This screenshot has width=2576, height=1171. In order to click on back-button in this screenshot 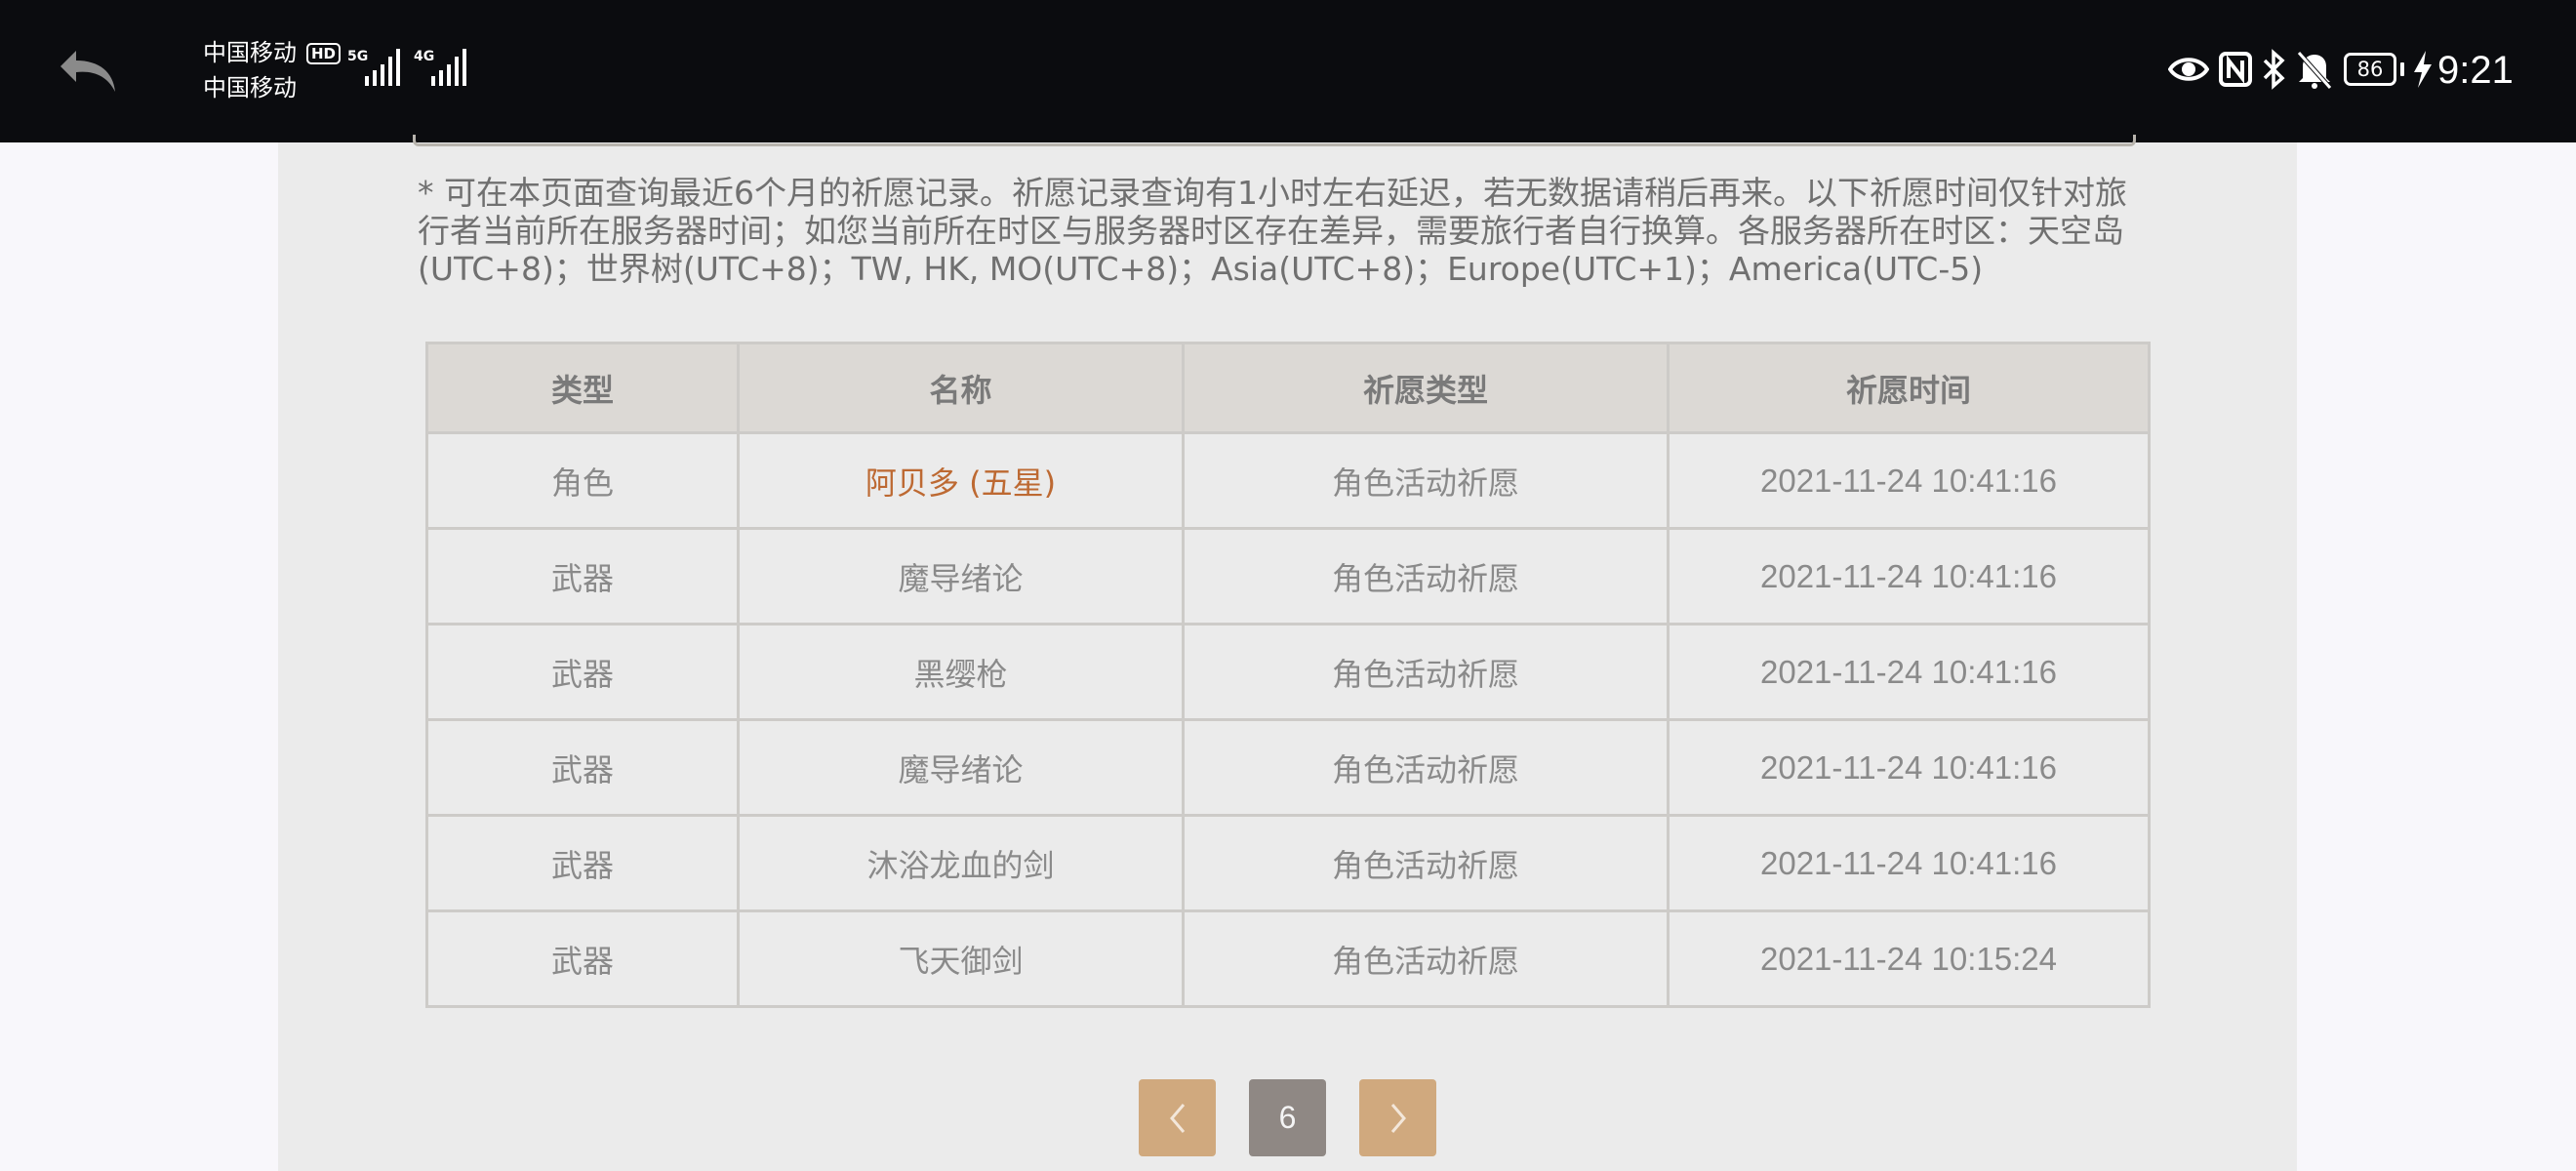, I will do `click(90, 72)`.